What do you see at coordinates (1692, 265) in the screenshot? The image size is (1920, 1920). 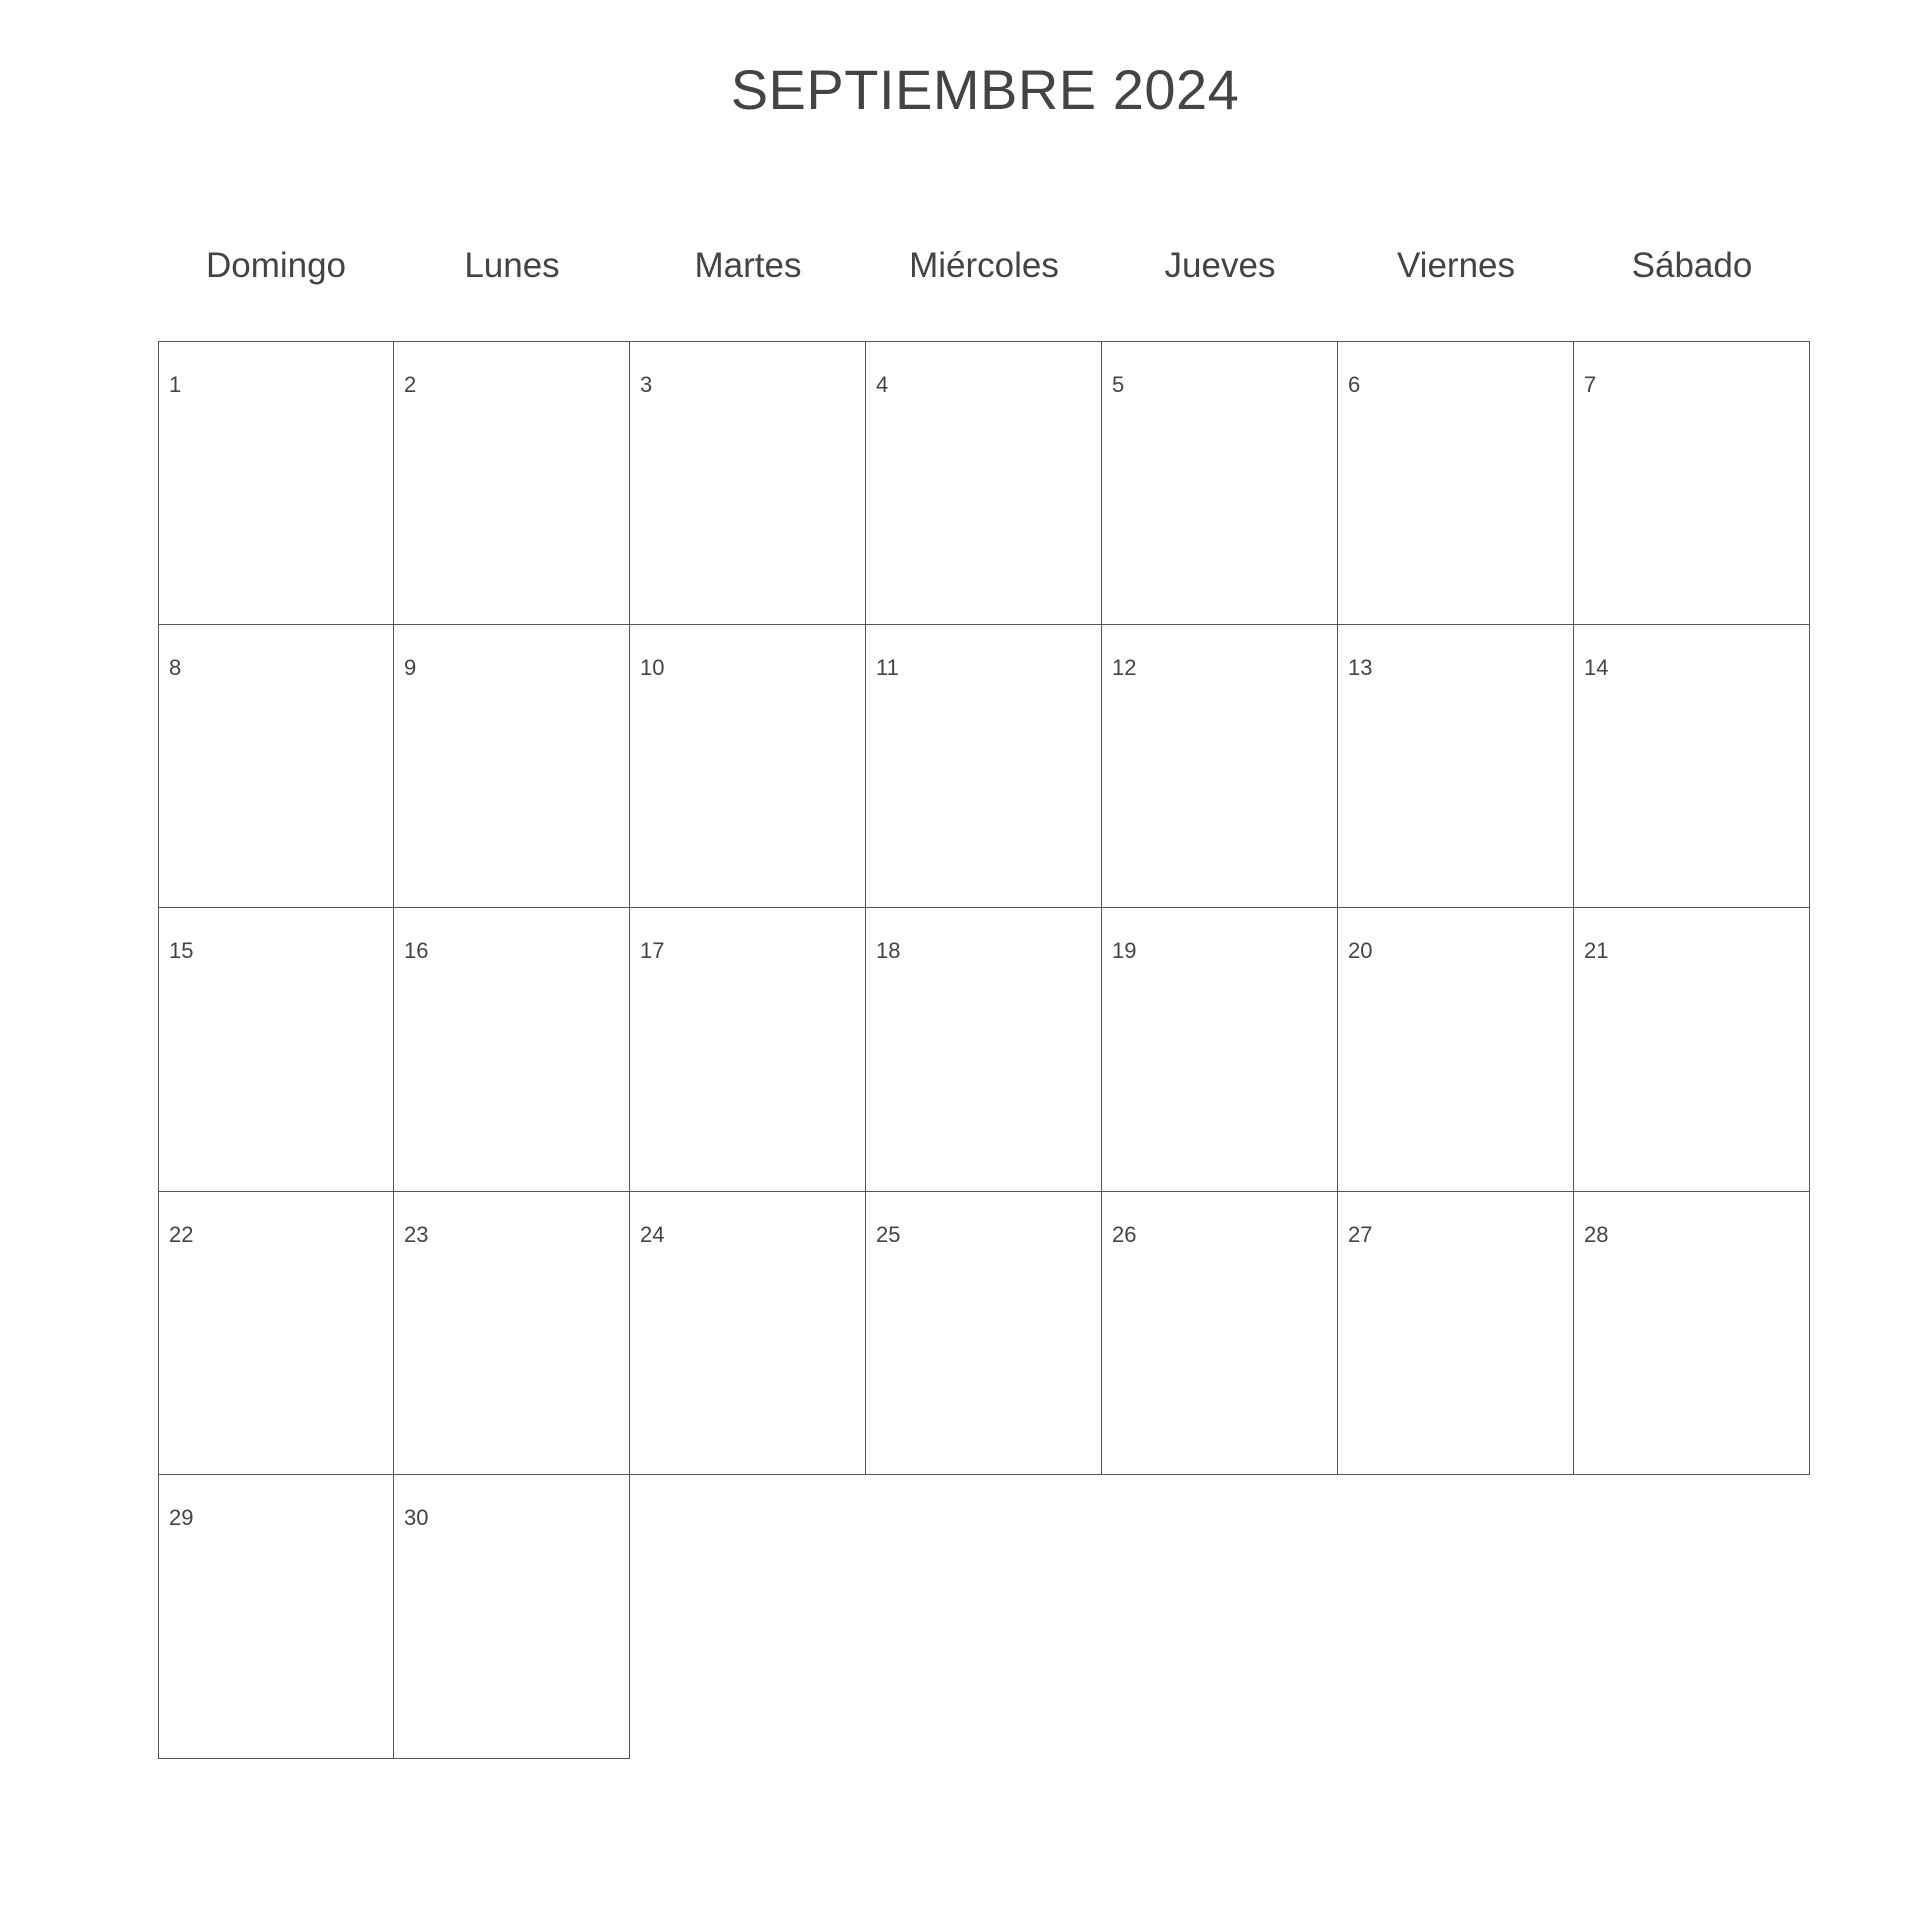 I see `weekday-saturday: Sábado` at bounding box center [1692, 265].